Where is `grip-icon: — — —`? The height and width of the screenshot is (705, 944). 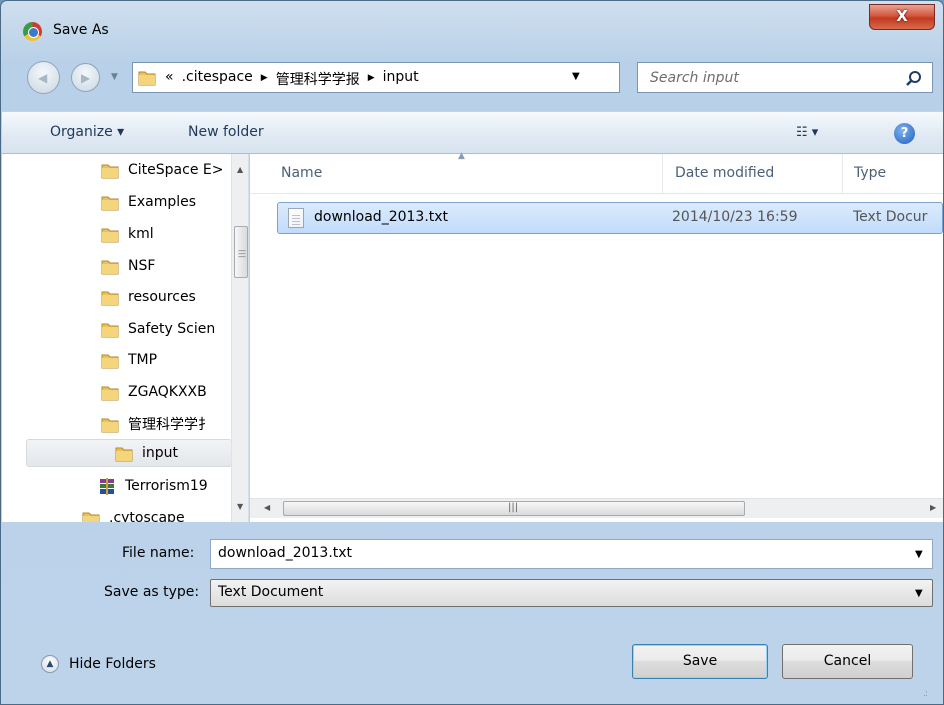 grip-icon: — — — is located at coordinates (242, 253).